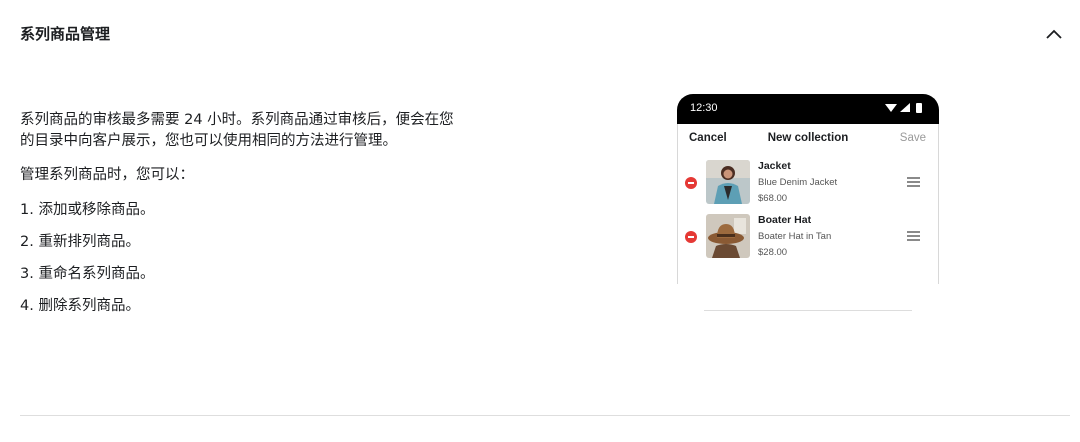 The height and width of the screenshot is (442, 1080). What do you see at coordinates (545, 415) in the screenshot?
I see `section-divider` at bounding box center [545, 415].